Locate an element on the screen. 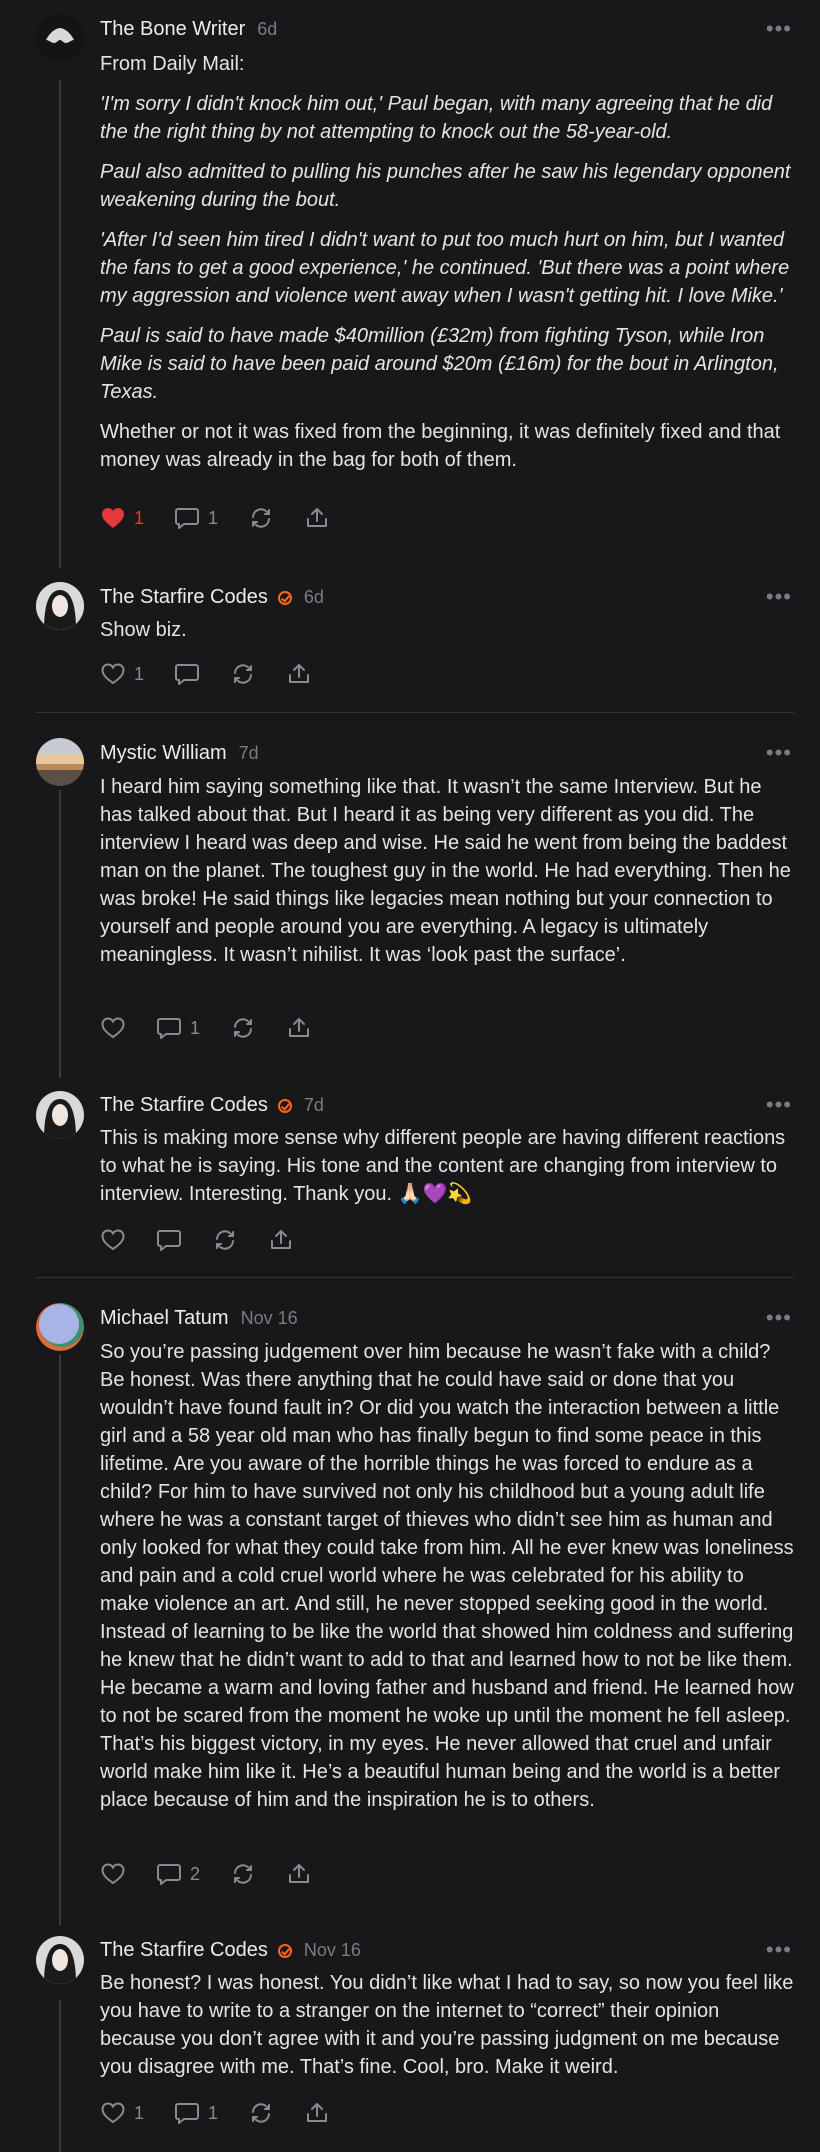 This screenshot has height=2152, width=820. comment-header: Mystic William 7d is located at coordinates (179, 753).